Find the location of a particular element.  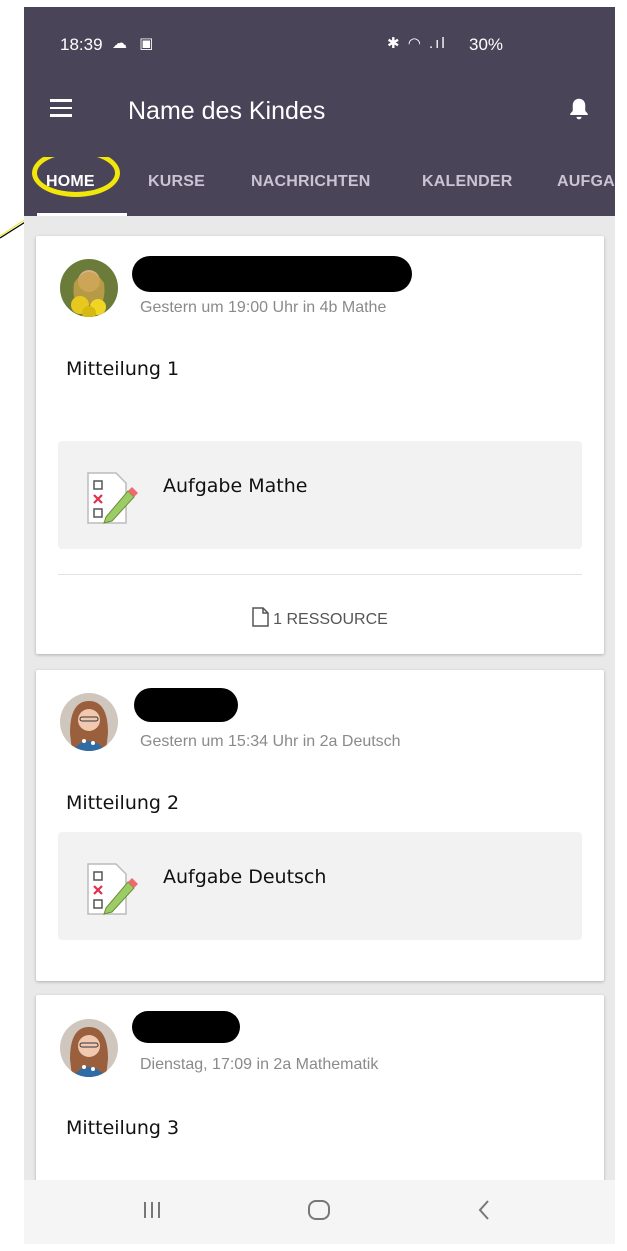

active-tab-indicator is located at coordinates (82, 214).